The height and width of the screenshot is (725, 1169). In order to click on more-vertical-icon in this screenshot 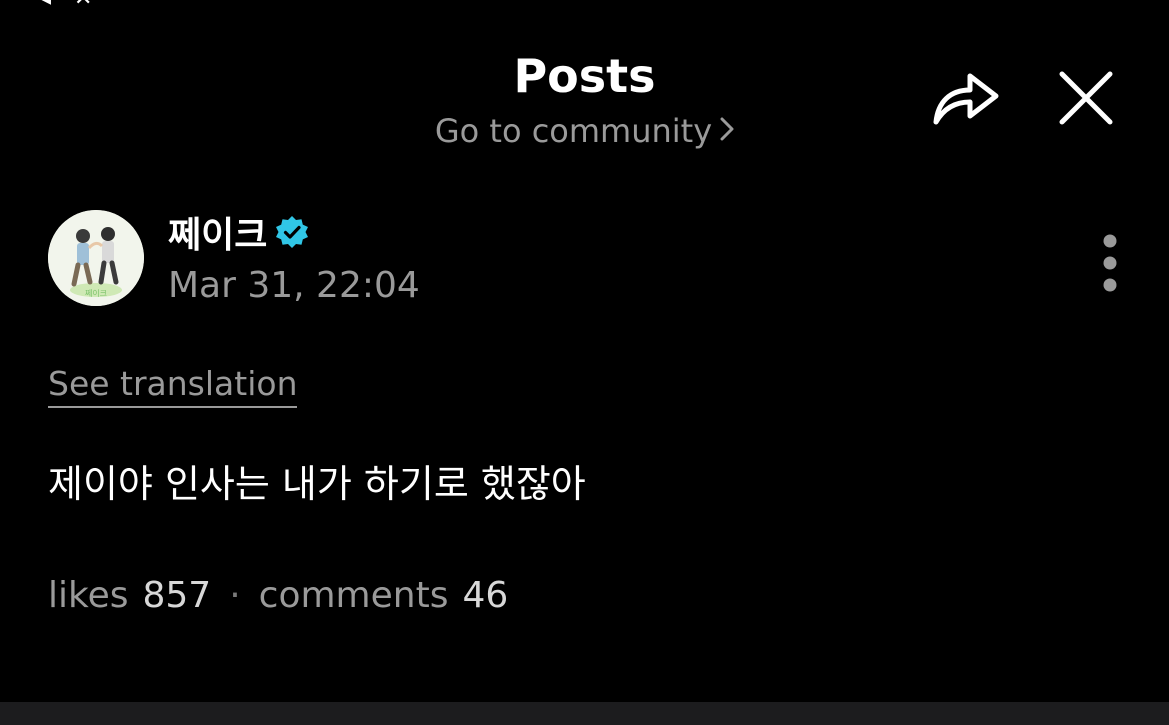, I will do `click(1110, 263)`.